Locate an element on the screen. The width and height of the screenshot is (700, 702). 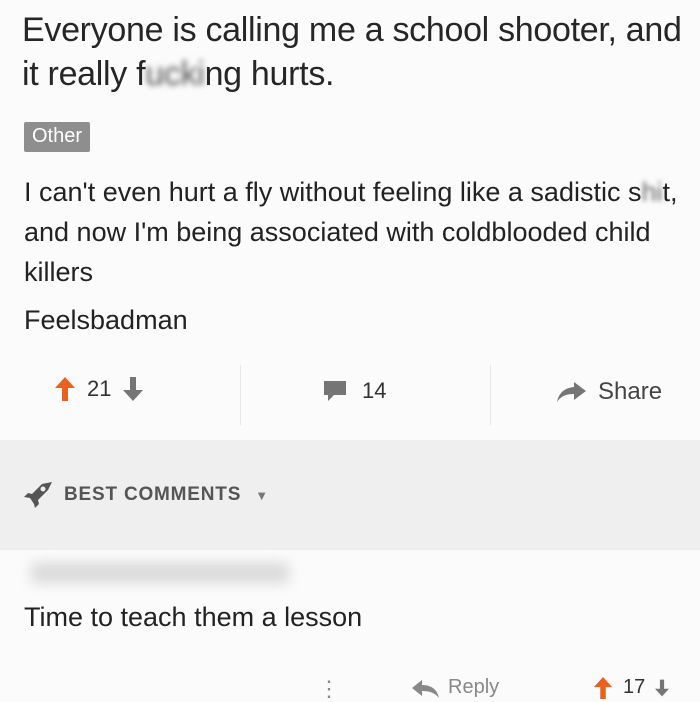
comments-button: 14 is located at coordinates (354, 391).